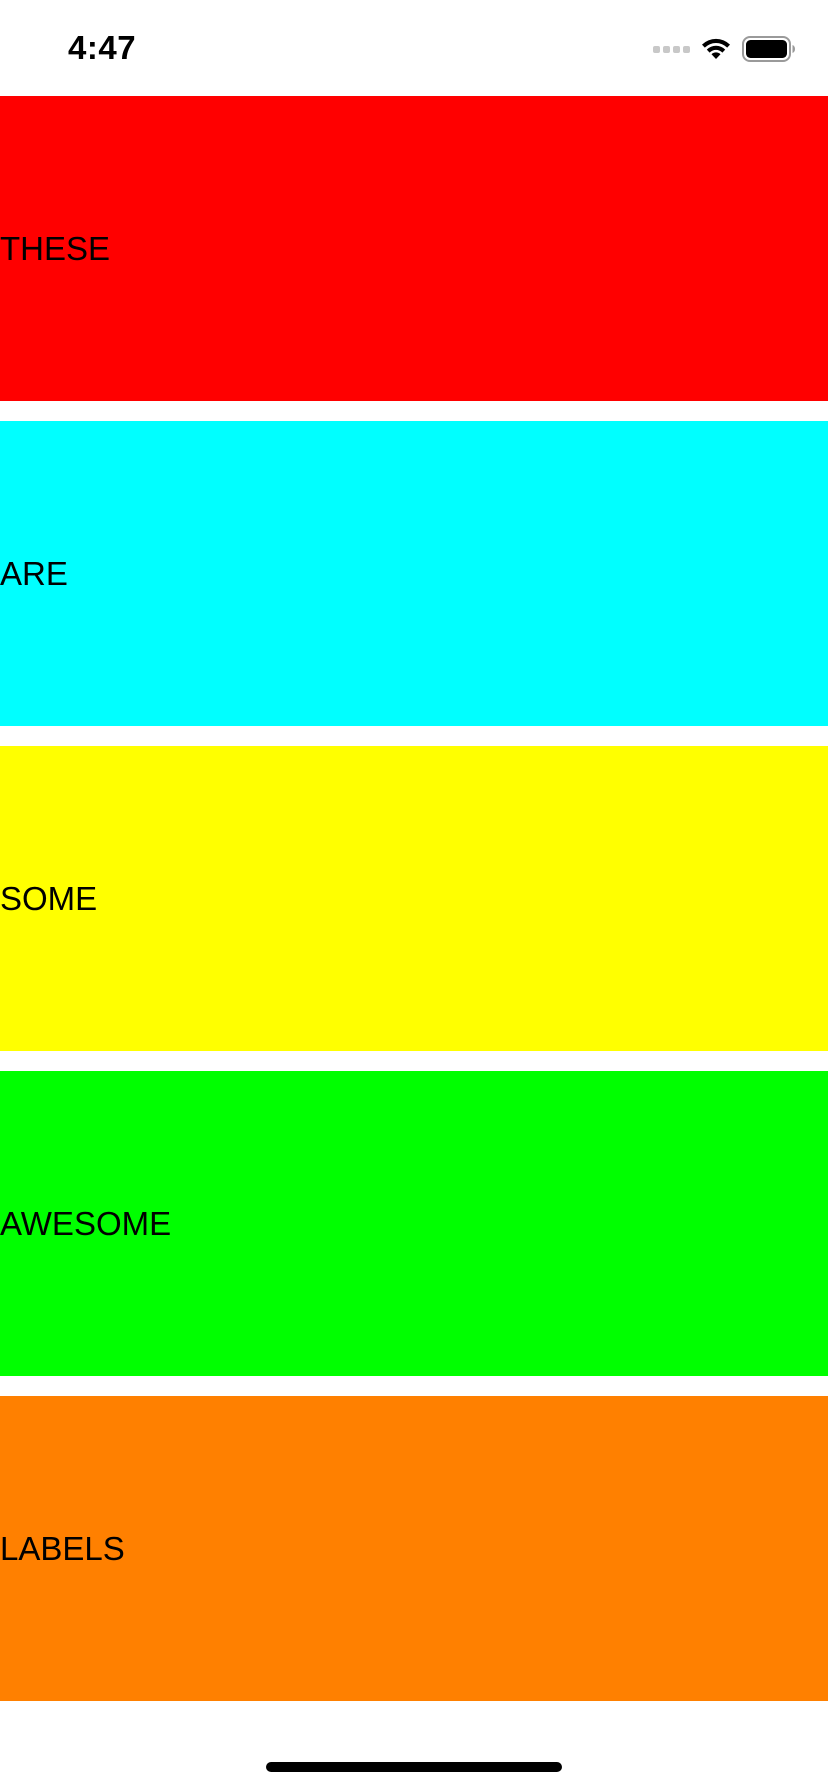  I want to click on label-text: LABELS, so click(62, 1548).